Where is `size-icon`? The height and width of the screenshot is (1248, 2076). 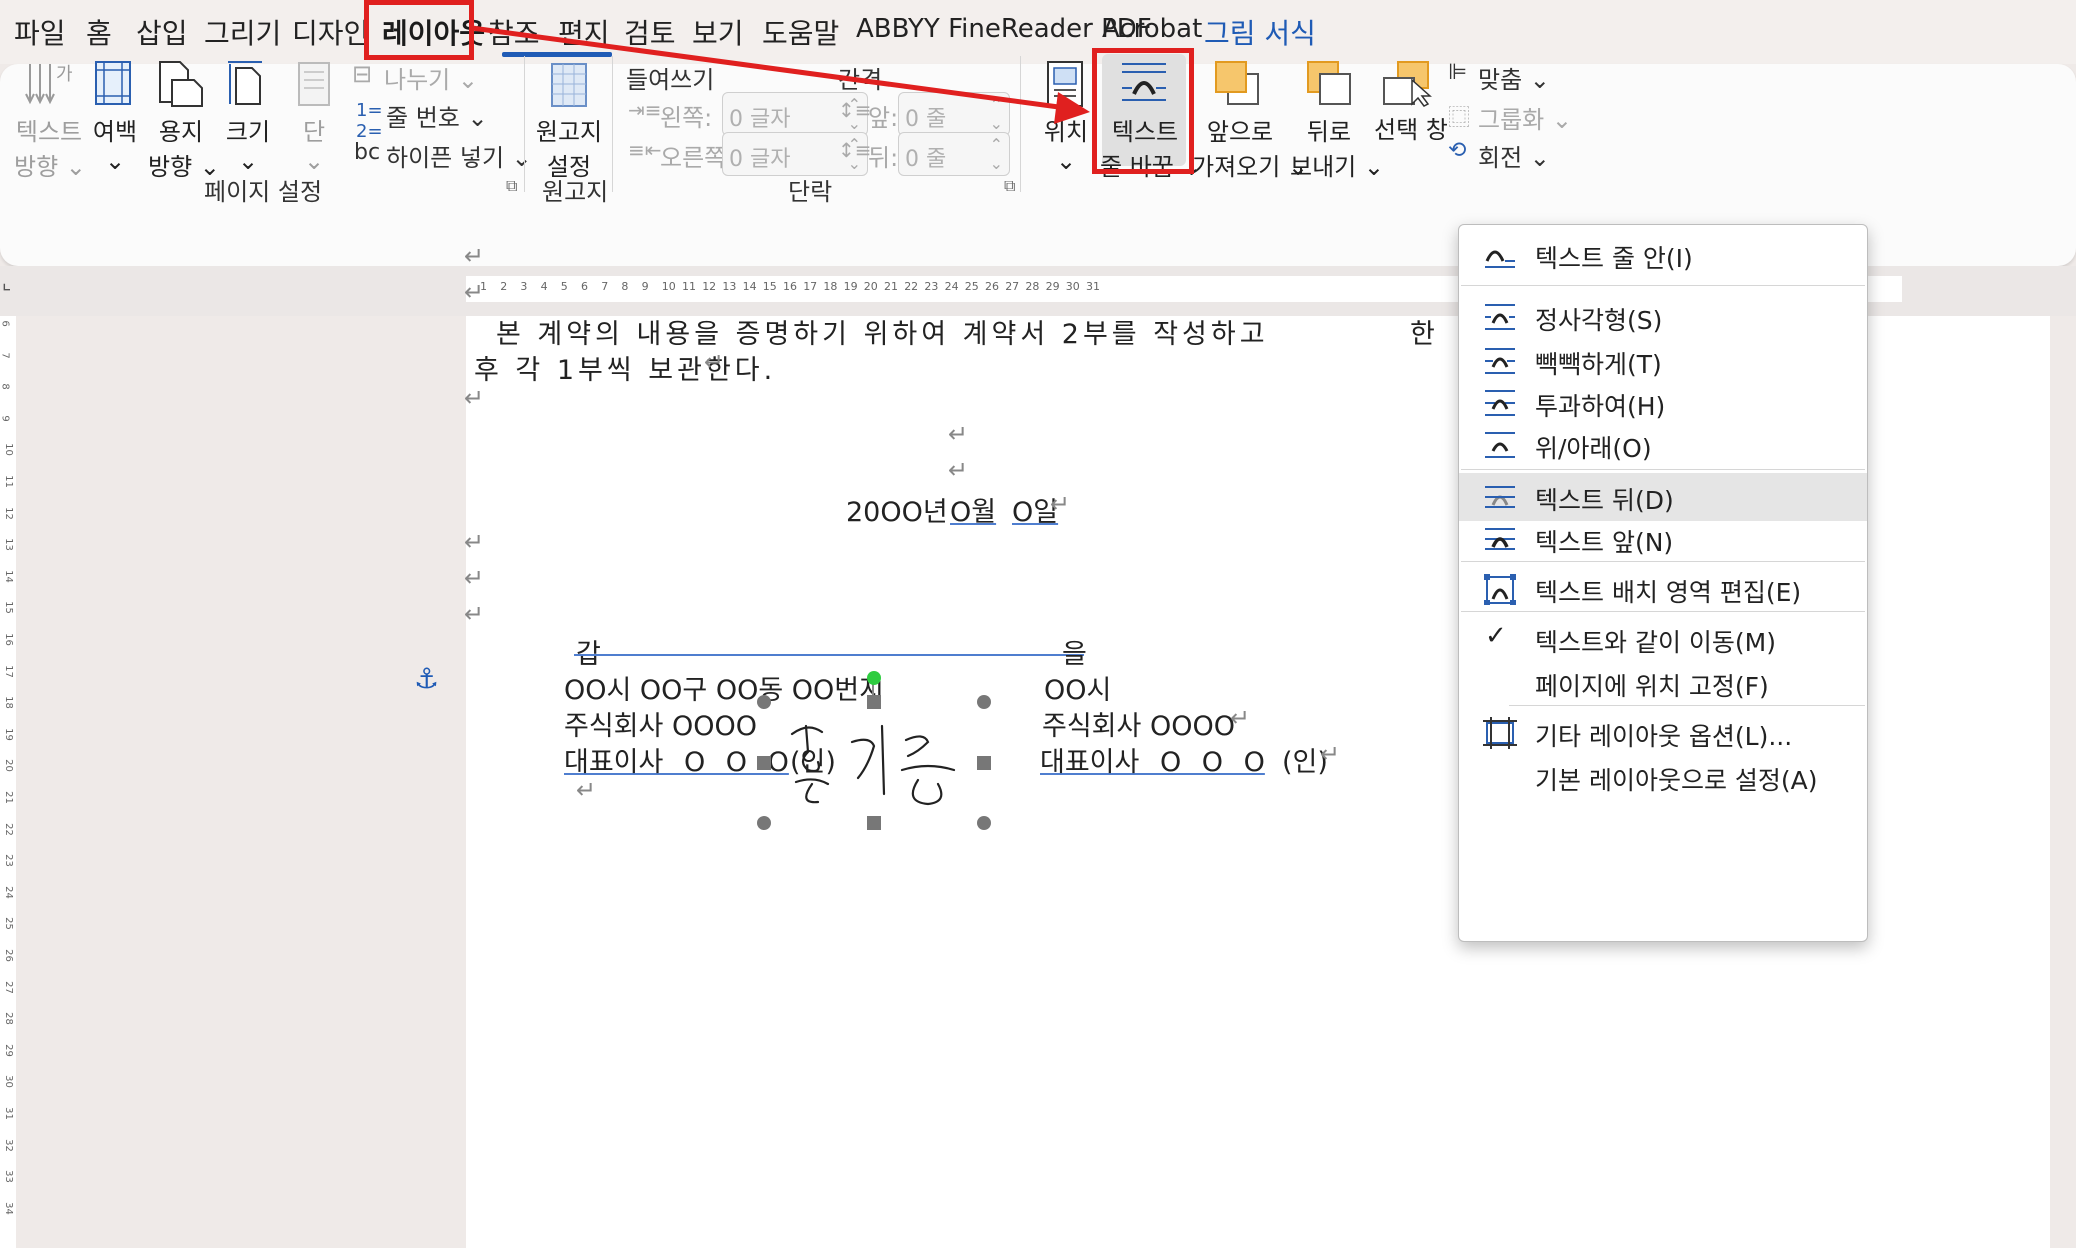 size-icon is located at coordinates (245, 83).